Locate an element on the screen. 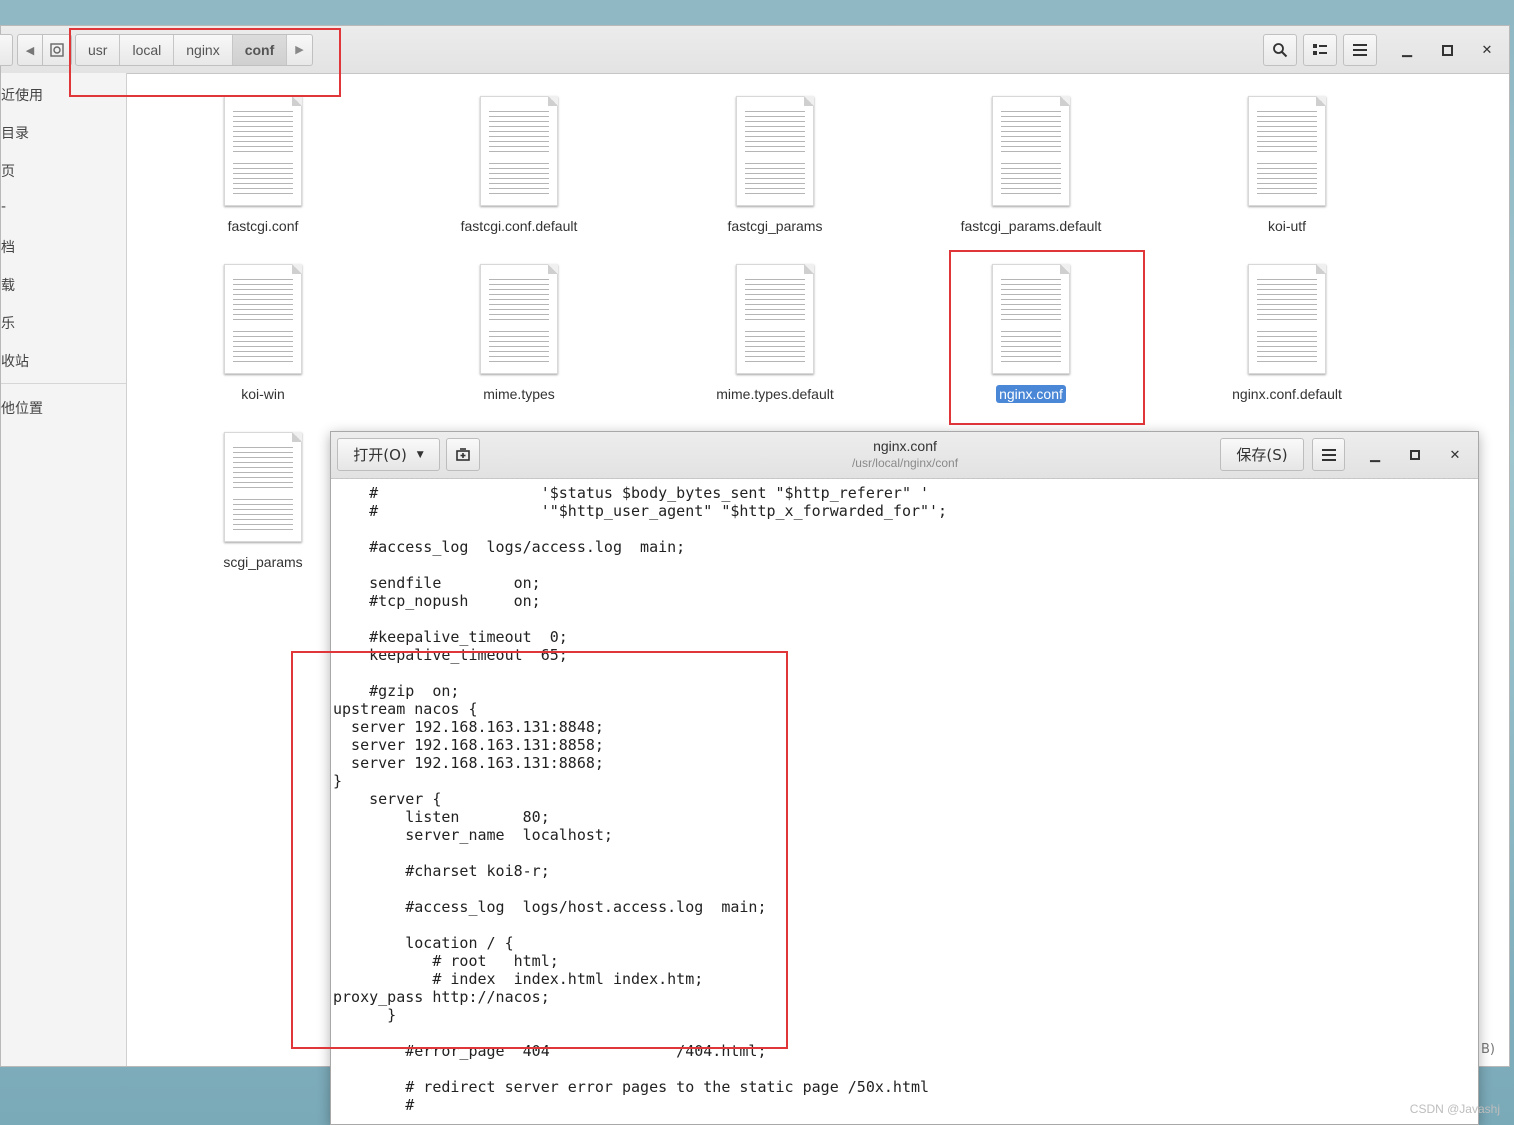 This screenshot has height=1125, width=1514. file-item: fastcgi_params.default is located at coordinates (1031, 165).